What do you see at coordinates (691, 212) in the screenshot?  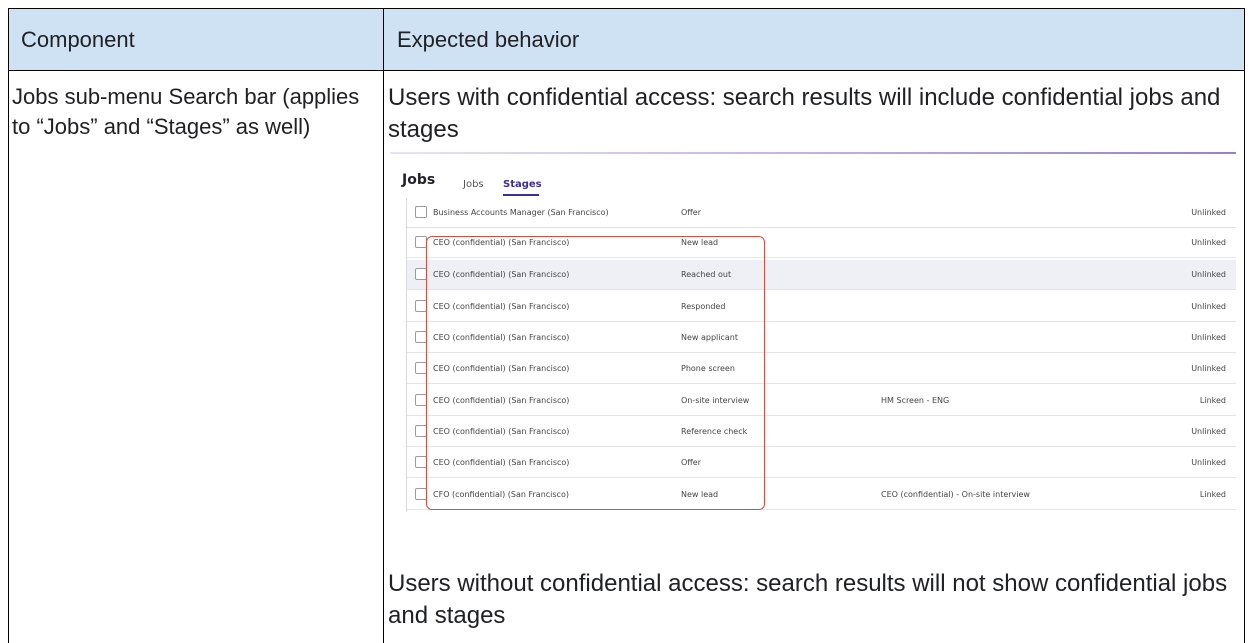 I see `stage-cell: Offer` at bounding box center [691, 212].